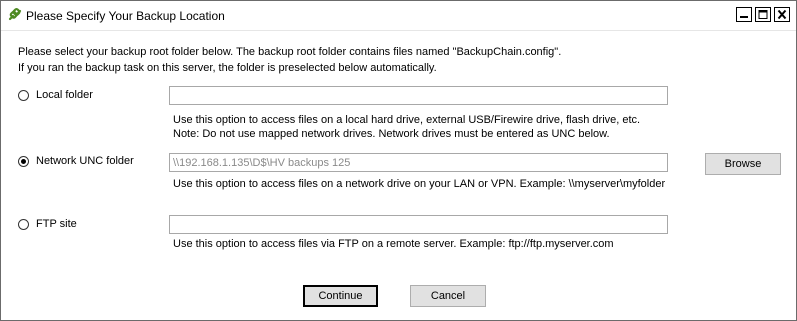 The width and height of the screenshot is (797, 321). What do you see at coordinates (125, 16) in the screenshot?
I see `window-title: Please Specify Your Backup Location` at bounding box center [125, 16].